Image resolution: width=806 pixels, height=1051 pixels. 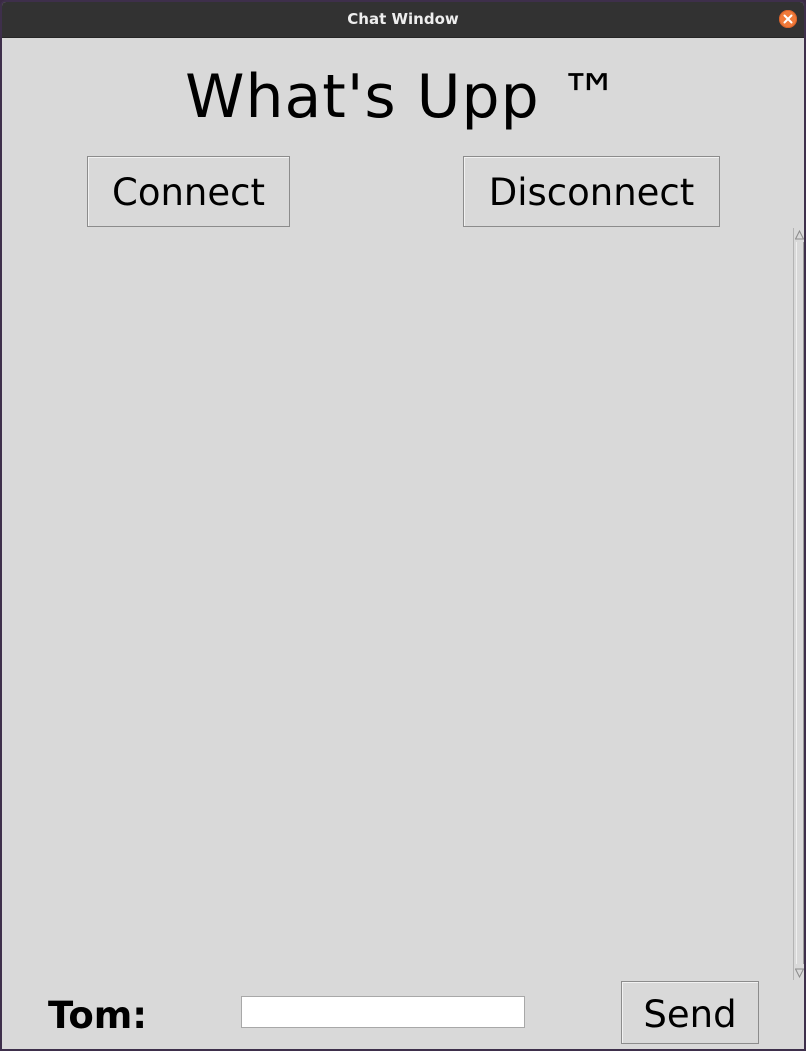 What do you see at coordinates (799, 235) in the screenshot?
I see `triangle-up-icon` at bounding box center [799, 235].